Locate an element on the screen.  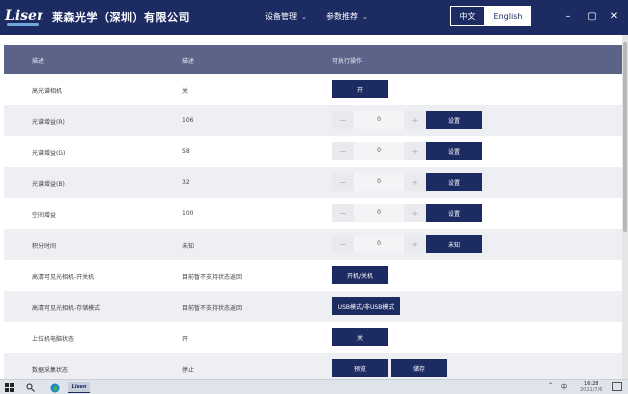
row-value: 开 is located at coordinates (185, 339).